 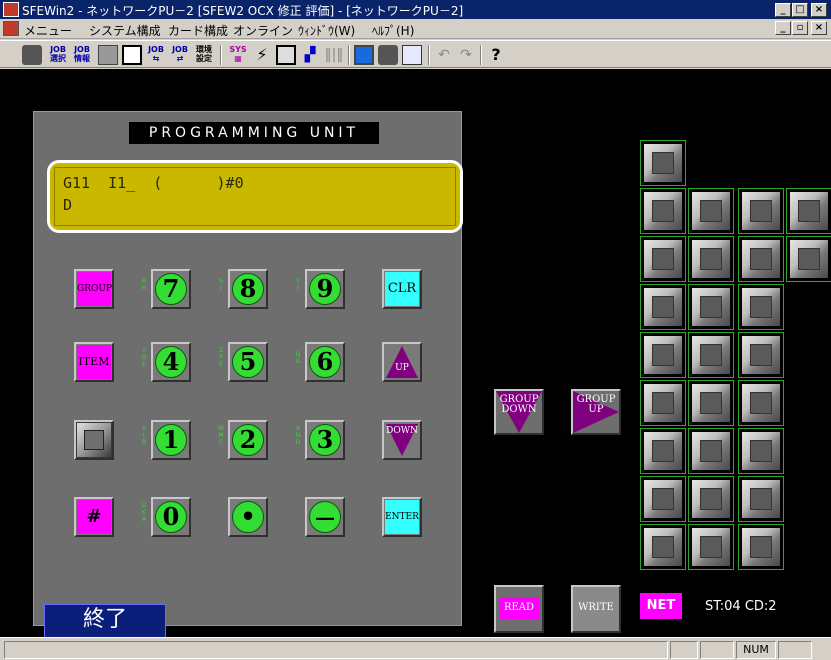 I want to click on key-1: 1, so click(x=171, y=440).